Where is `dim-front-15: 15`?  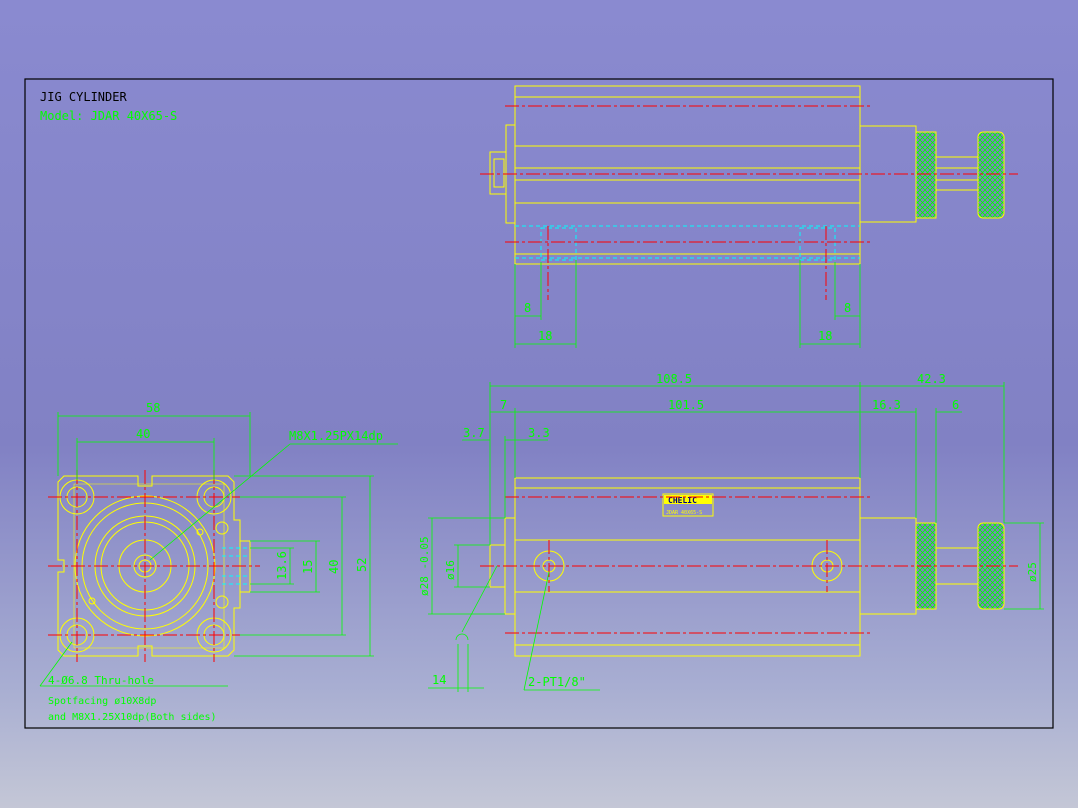 dim-front-15: 15 is located at coordinates (308, 567).